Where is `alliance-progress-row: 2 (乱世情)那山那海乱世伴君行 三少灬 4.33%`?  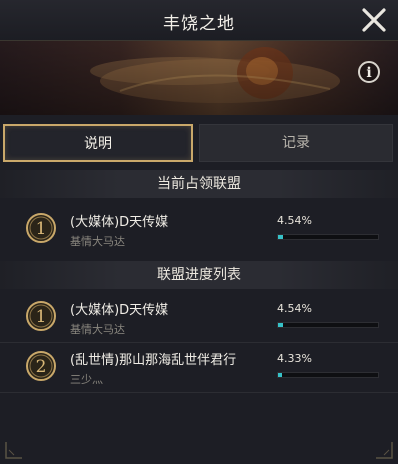 alliance-progress-row: 2 (乱世情)那山那海乱世伴君行 三少灬 4.33% is located at coordinates (199, 368).